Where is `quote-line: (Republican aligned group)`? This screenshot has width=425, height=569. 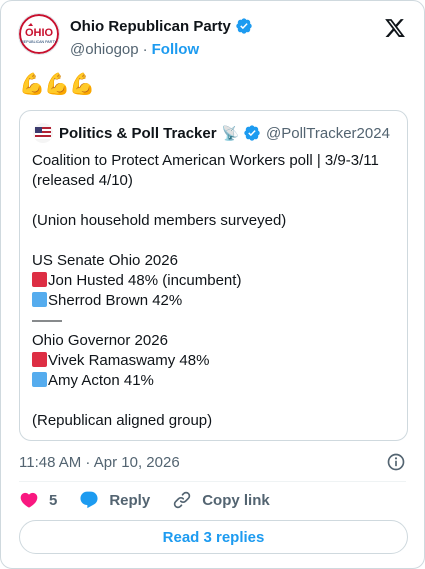
quote-line: (Republican aligned group) is located at coordinates (122, 420).